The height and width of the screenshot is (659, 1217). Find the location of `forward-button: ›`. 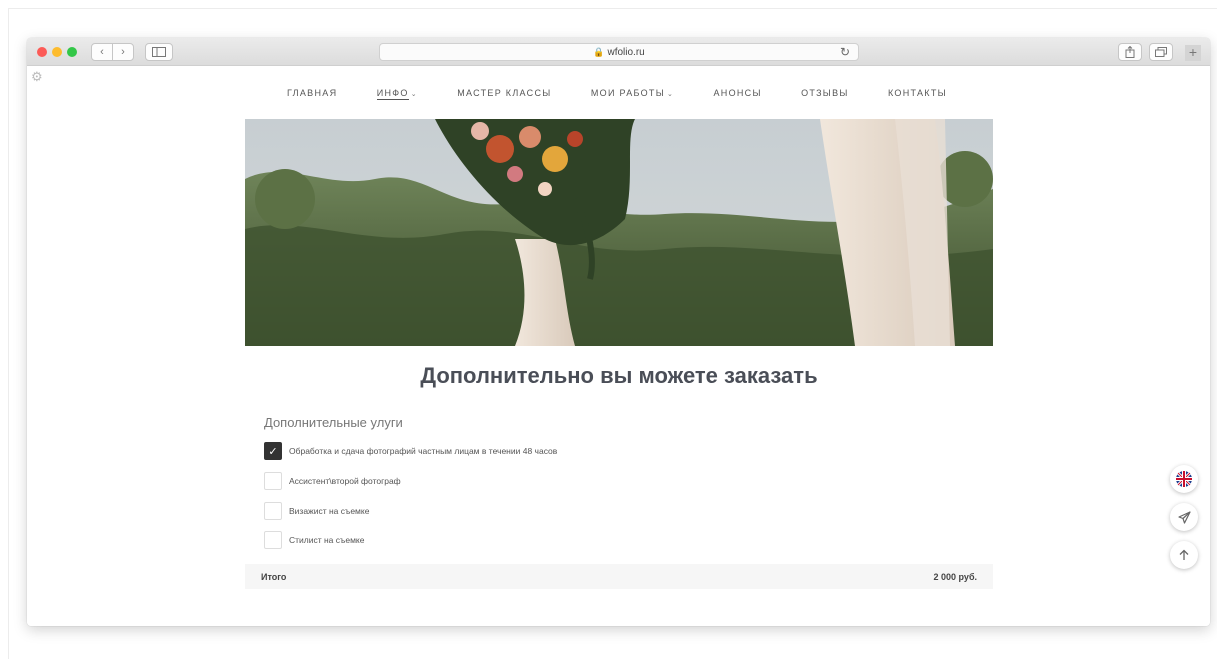

forward-button: › is located at coordinates (123, 52).